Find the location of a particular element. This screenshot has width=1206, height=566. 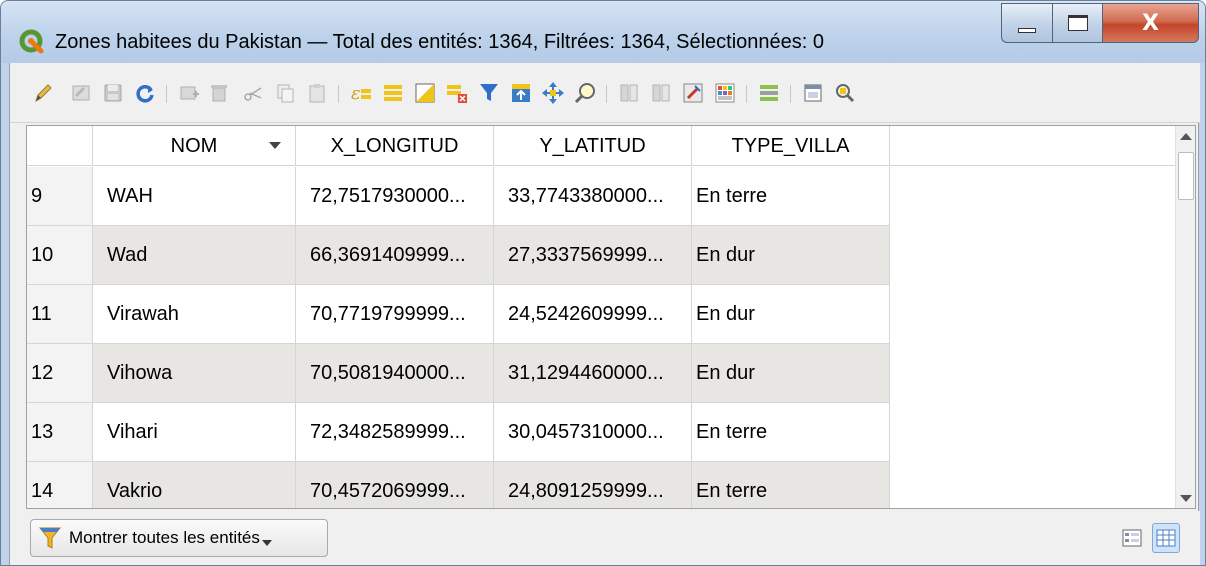

sort-descending-icon is located at coordinates (275, 145).